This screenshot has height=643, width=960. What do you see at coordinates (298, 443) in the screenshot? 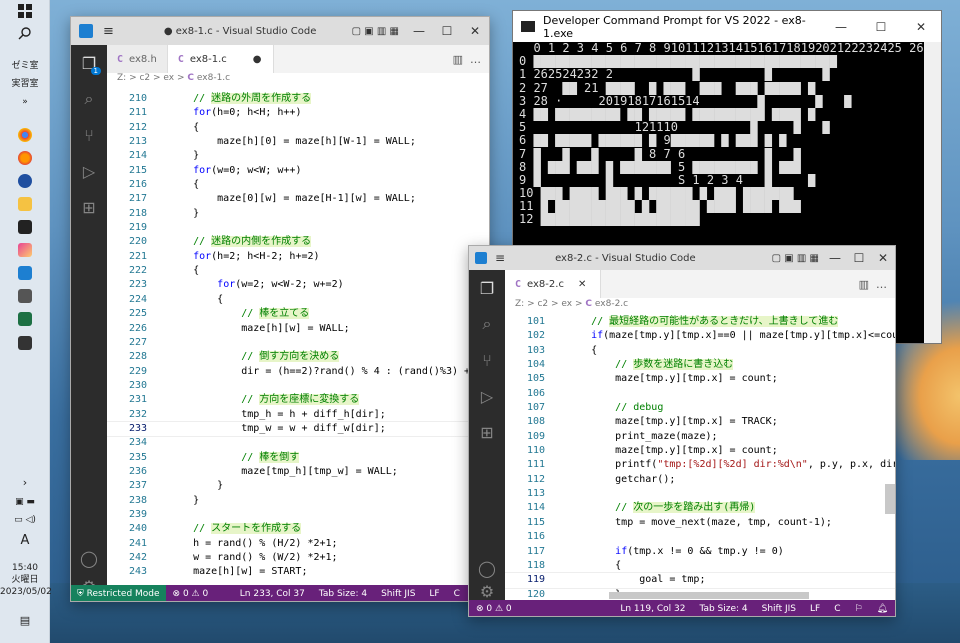
I see `code-line: 234` at bounding box center [298, 443].